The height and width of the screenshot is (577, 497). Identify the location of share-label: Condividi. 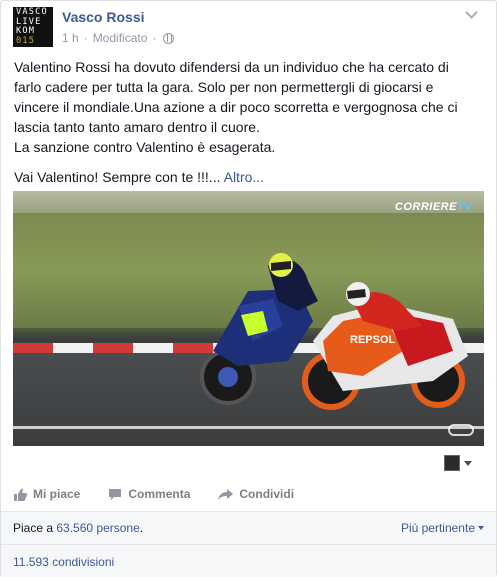
(267, 494).